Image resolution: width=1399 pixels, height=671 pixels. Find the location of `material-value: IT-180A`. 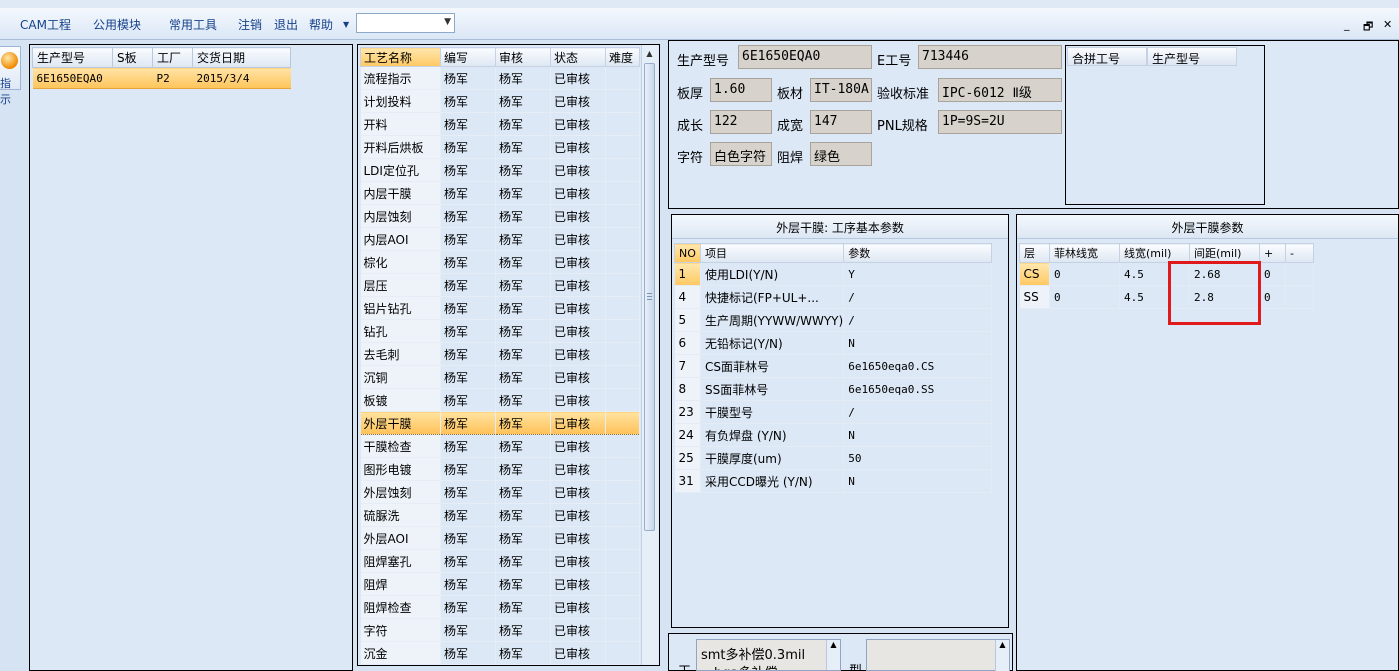

material-value: IT-180A is located at coordinates (841, 90).